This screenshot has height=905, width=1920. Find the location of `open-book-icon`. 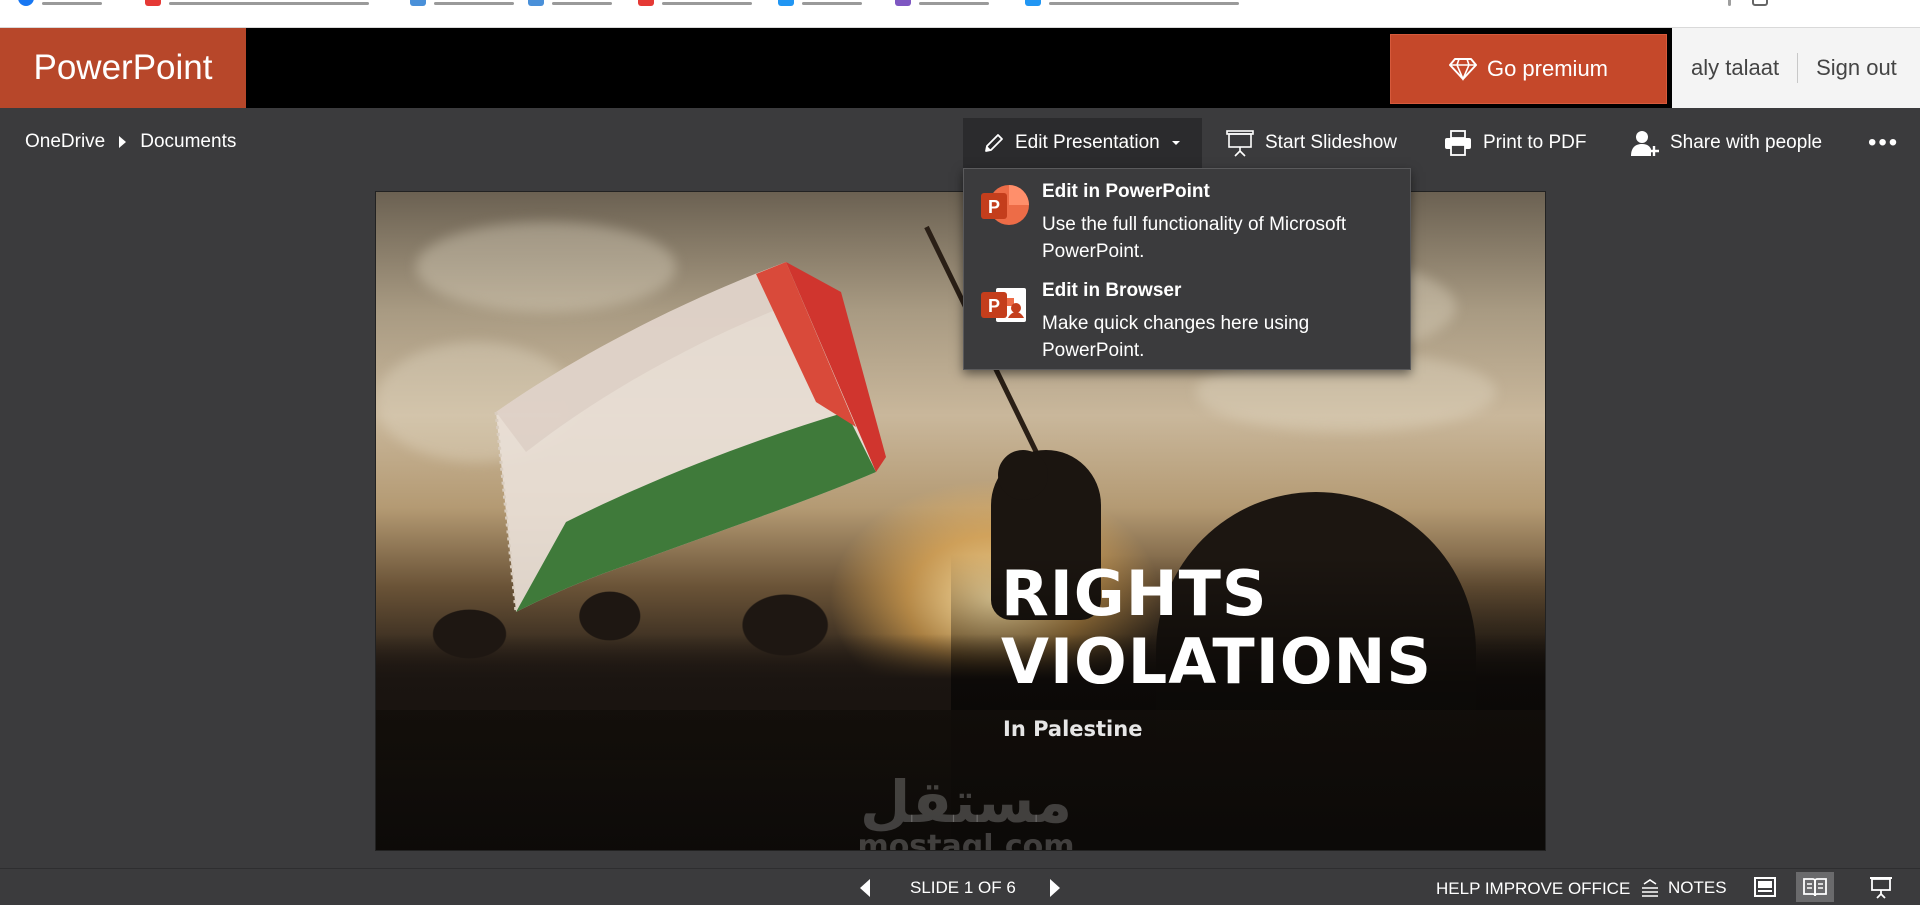

open-book-icon is located at coordinates (1815, 887).